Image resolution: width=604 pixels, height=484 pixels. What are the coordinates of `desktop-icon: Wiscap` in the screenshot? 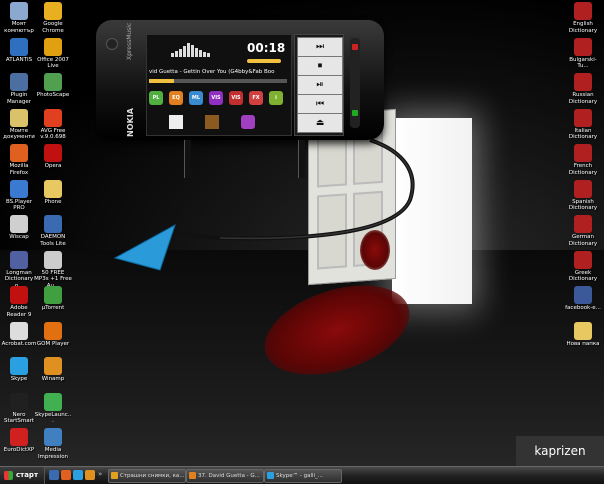 It's located at (19, 228).